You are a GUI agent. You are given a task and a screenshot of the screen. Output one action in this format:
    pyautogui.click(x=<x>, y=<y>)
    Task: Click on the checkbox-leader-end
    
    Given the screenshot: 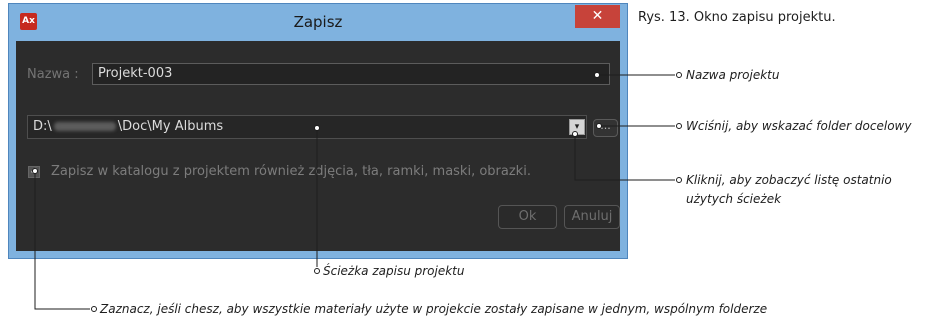 What is the action you would take?
    pyautogui.click(x=94, y=309)
    